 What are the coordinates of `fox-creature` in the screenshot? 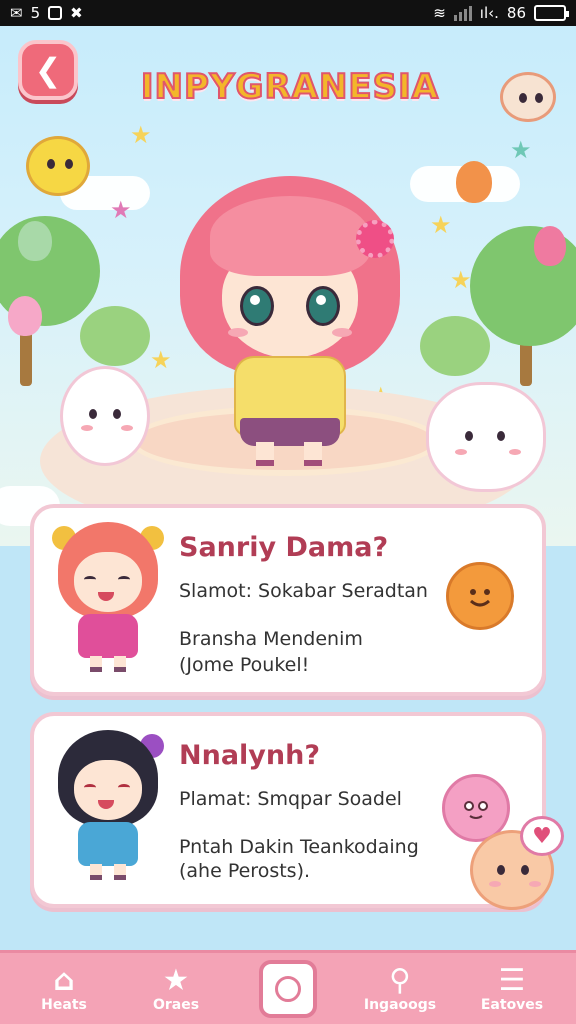 It's located at (528, 97).